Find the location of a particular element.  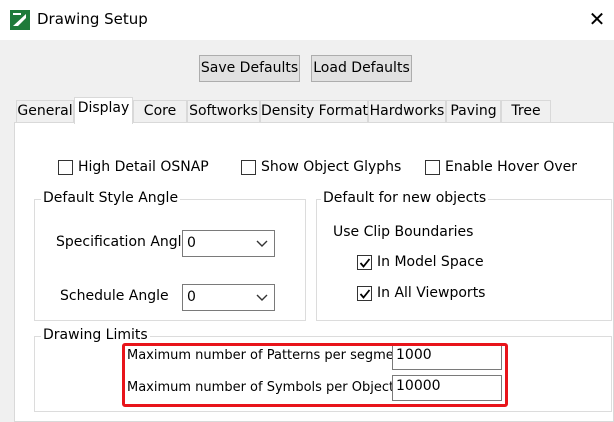

schedule-angle-select: 0 is located at coordinates (228, 297).